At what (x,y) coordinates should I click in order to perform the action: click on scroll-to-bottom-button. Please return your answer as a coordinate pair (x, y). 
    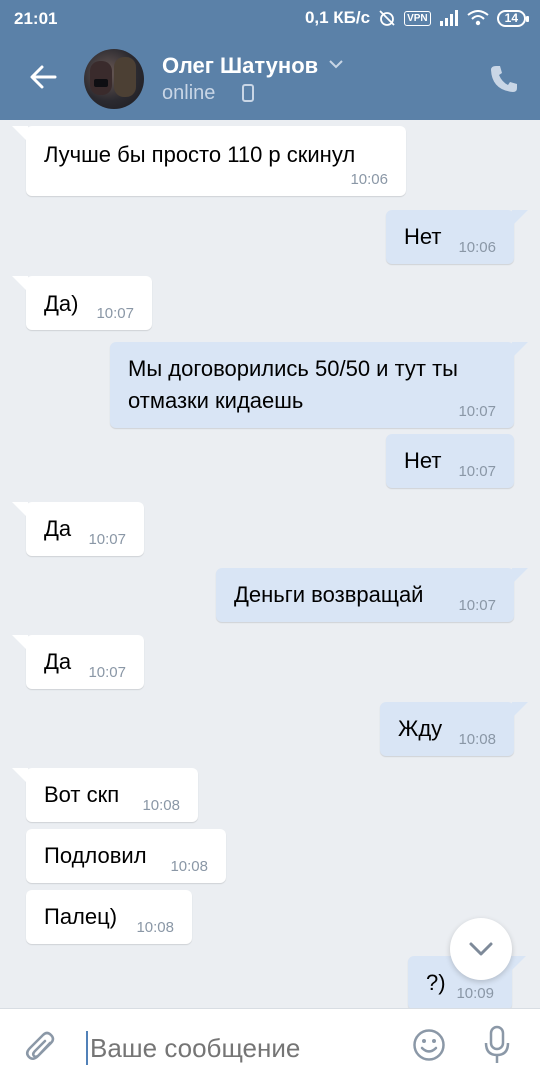
    Looking at the image, I should click on (481, 949).